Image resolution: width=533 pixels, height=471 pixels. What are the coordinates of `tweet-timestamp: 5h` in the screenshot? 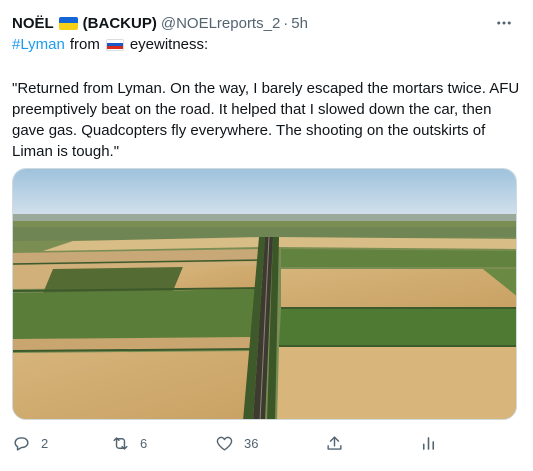 It's located at (299, 23).